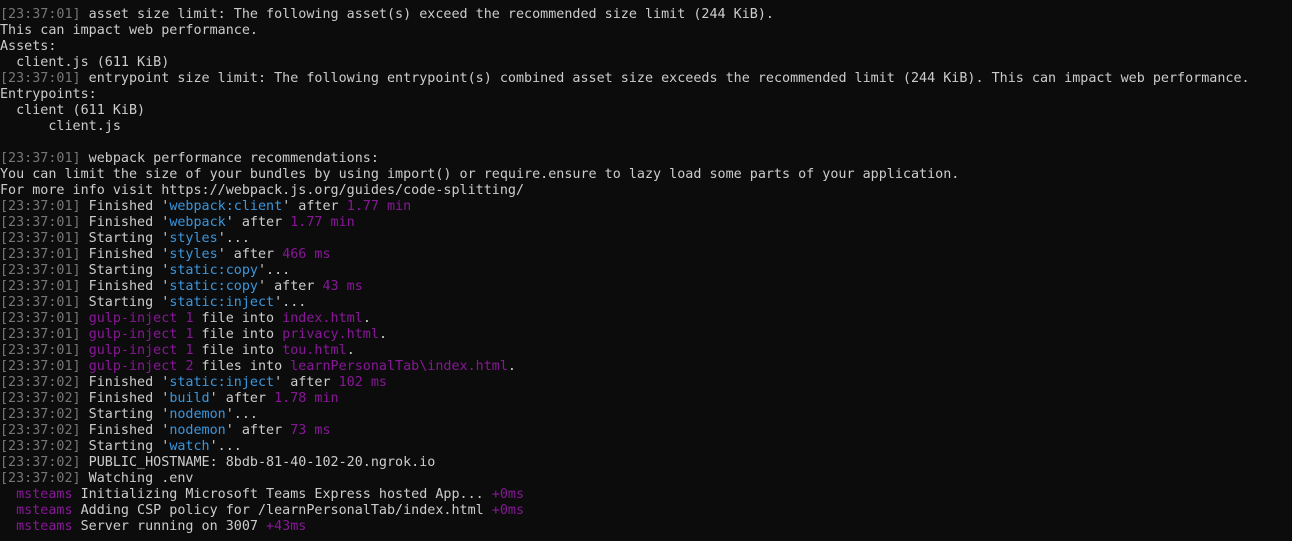 The image size is (1292, 541). I want to click on log-line: msteams Server running on 3007 +43ms, so click(646, 527).